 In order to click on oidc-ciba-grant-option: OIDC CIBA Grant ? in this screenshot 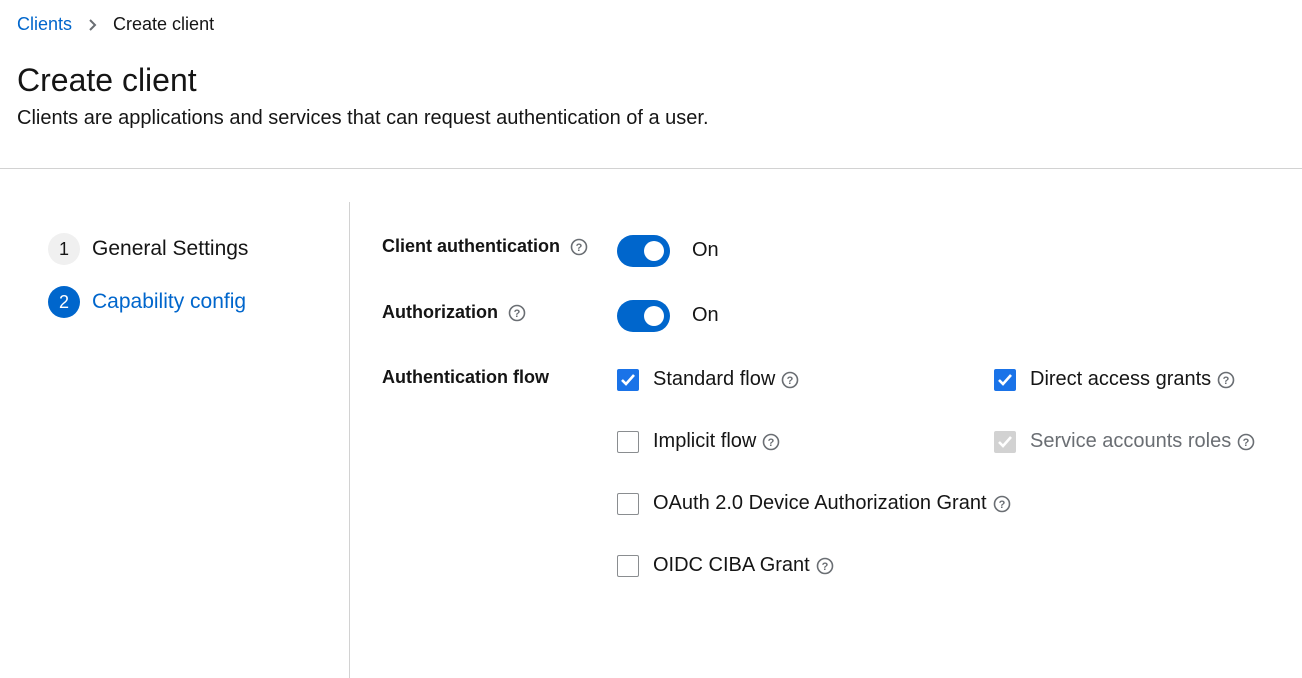, I will do `click(725, 565)`.